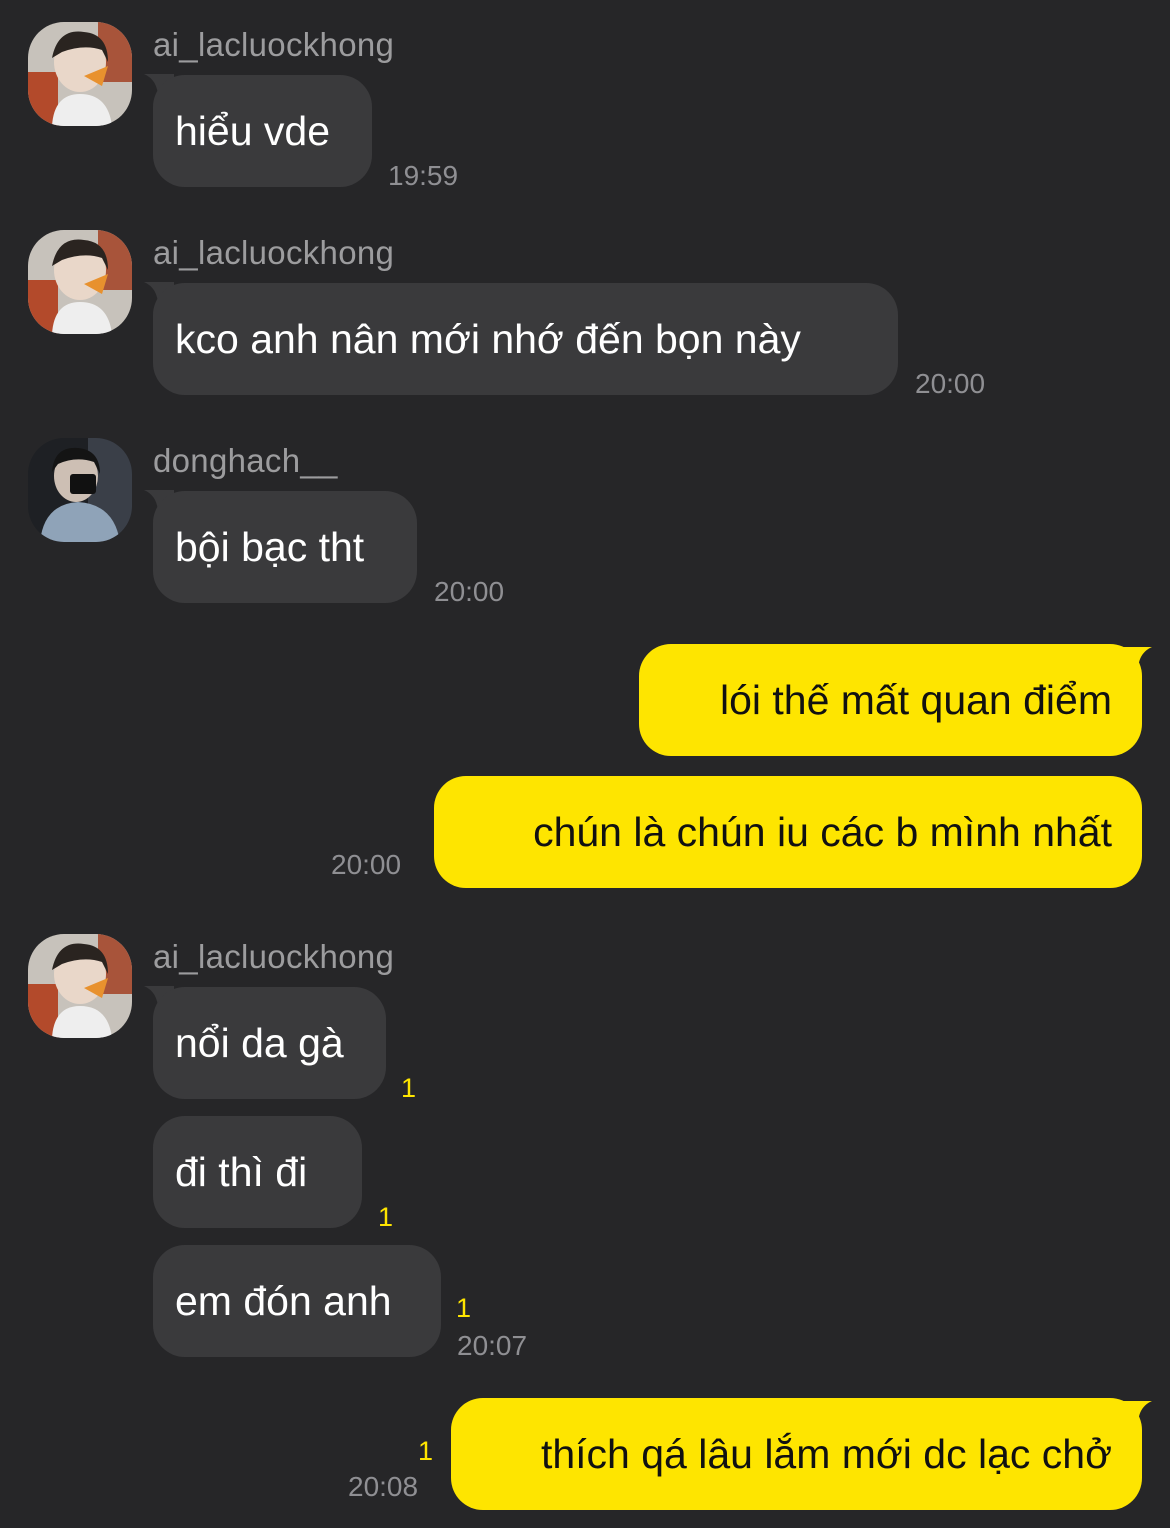 The width and height of the screenshot is (1170, 1528). What do you see at coordinates (257, 1172) in the screenshot?
I see `message-bubble: đi thì đi` at bounding box center [257, 1172].